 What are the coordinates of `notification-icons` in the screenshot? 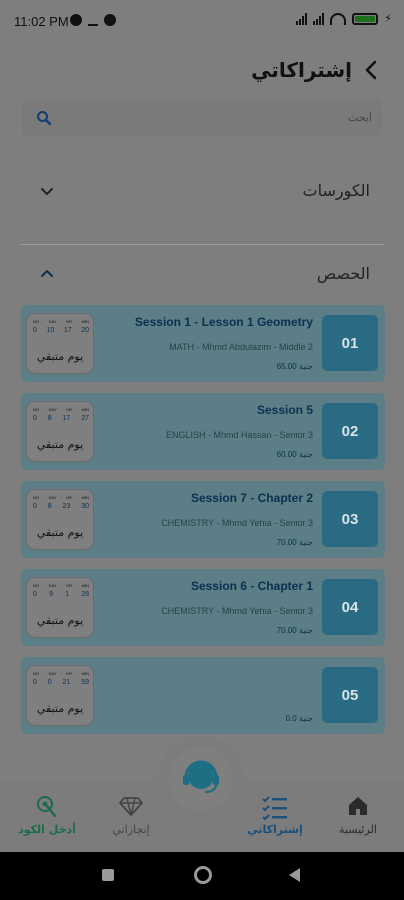 It's located at (93, 20).